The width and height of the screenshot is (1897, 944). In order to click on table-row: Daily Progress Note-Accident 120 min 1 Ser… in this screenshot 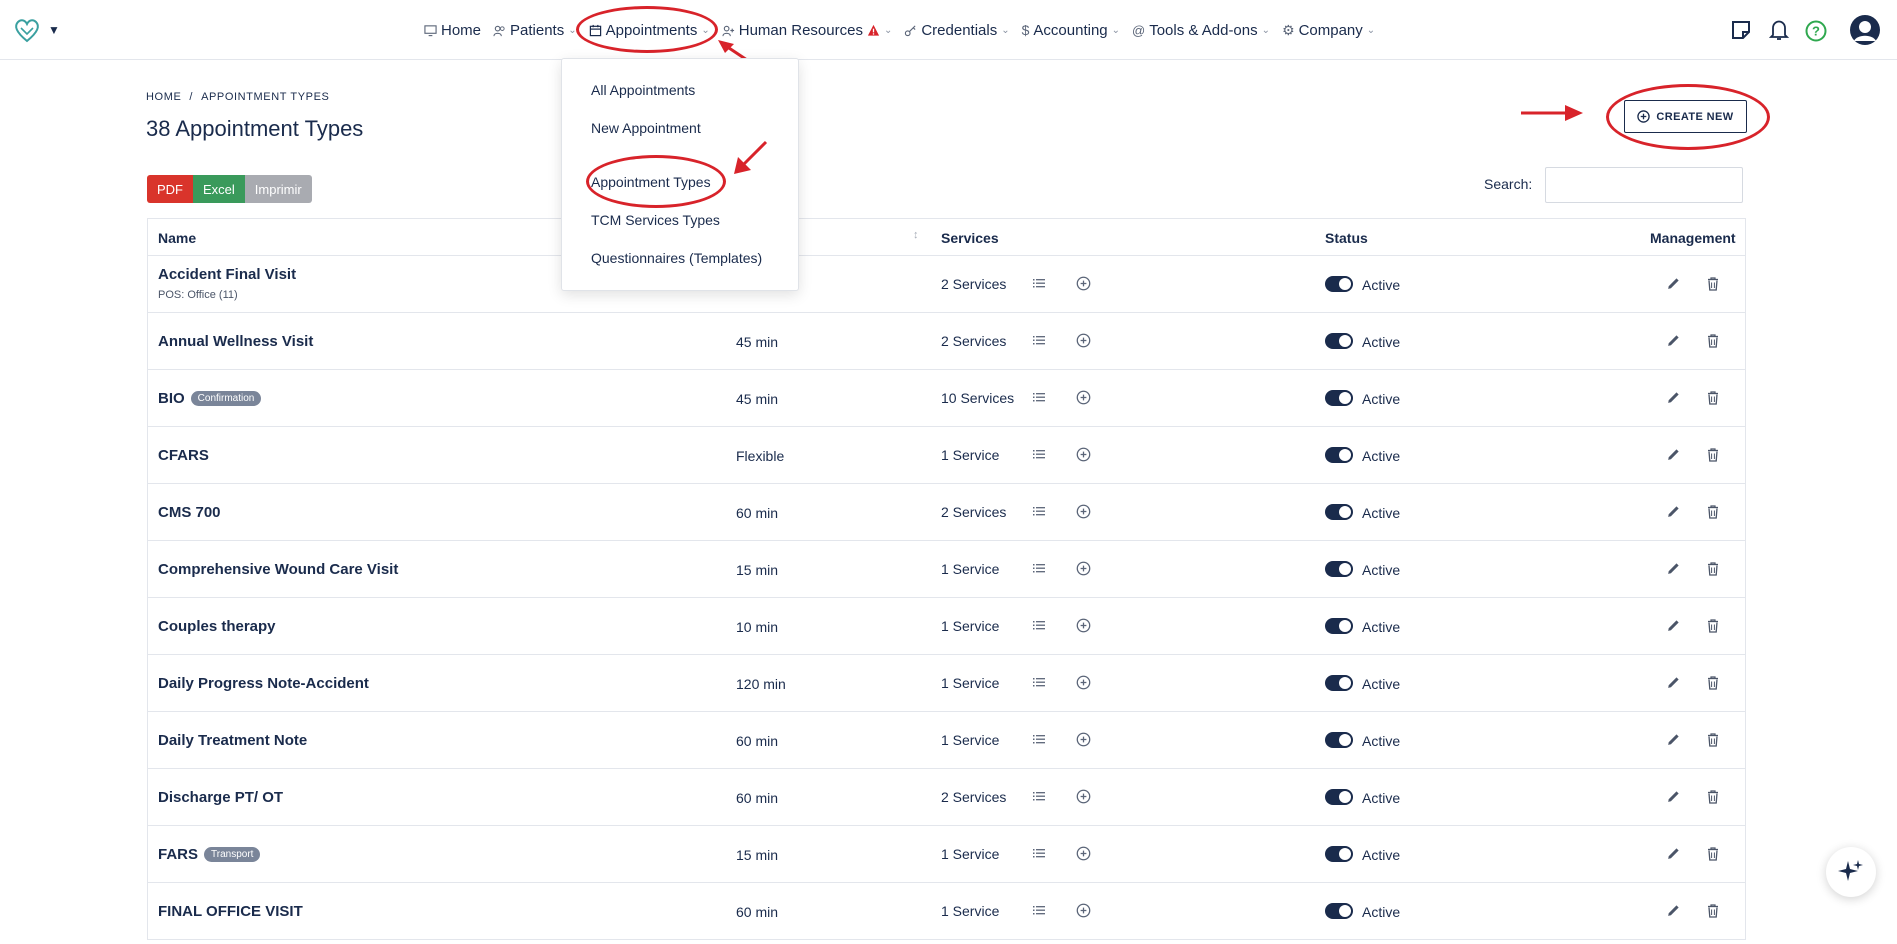, I will do `click(946, 683)`.